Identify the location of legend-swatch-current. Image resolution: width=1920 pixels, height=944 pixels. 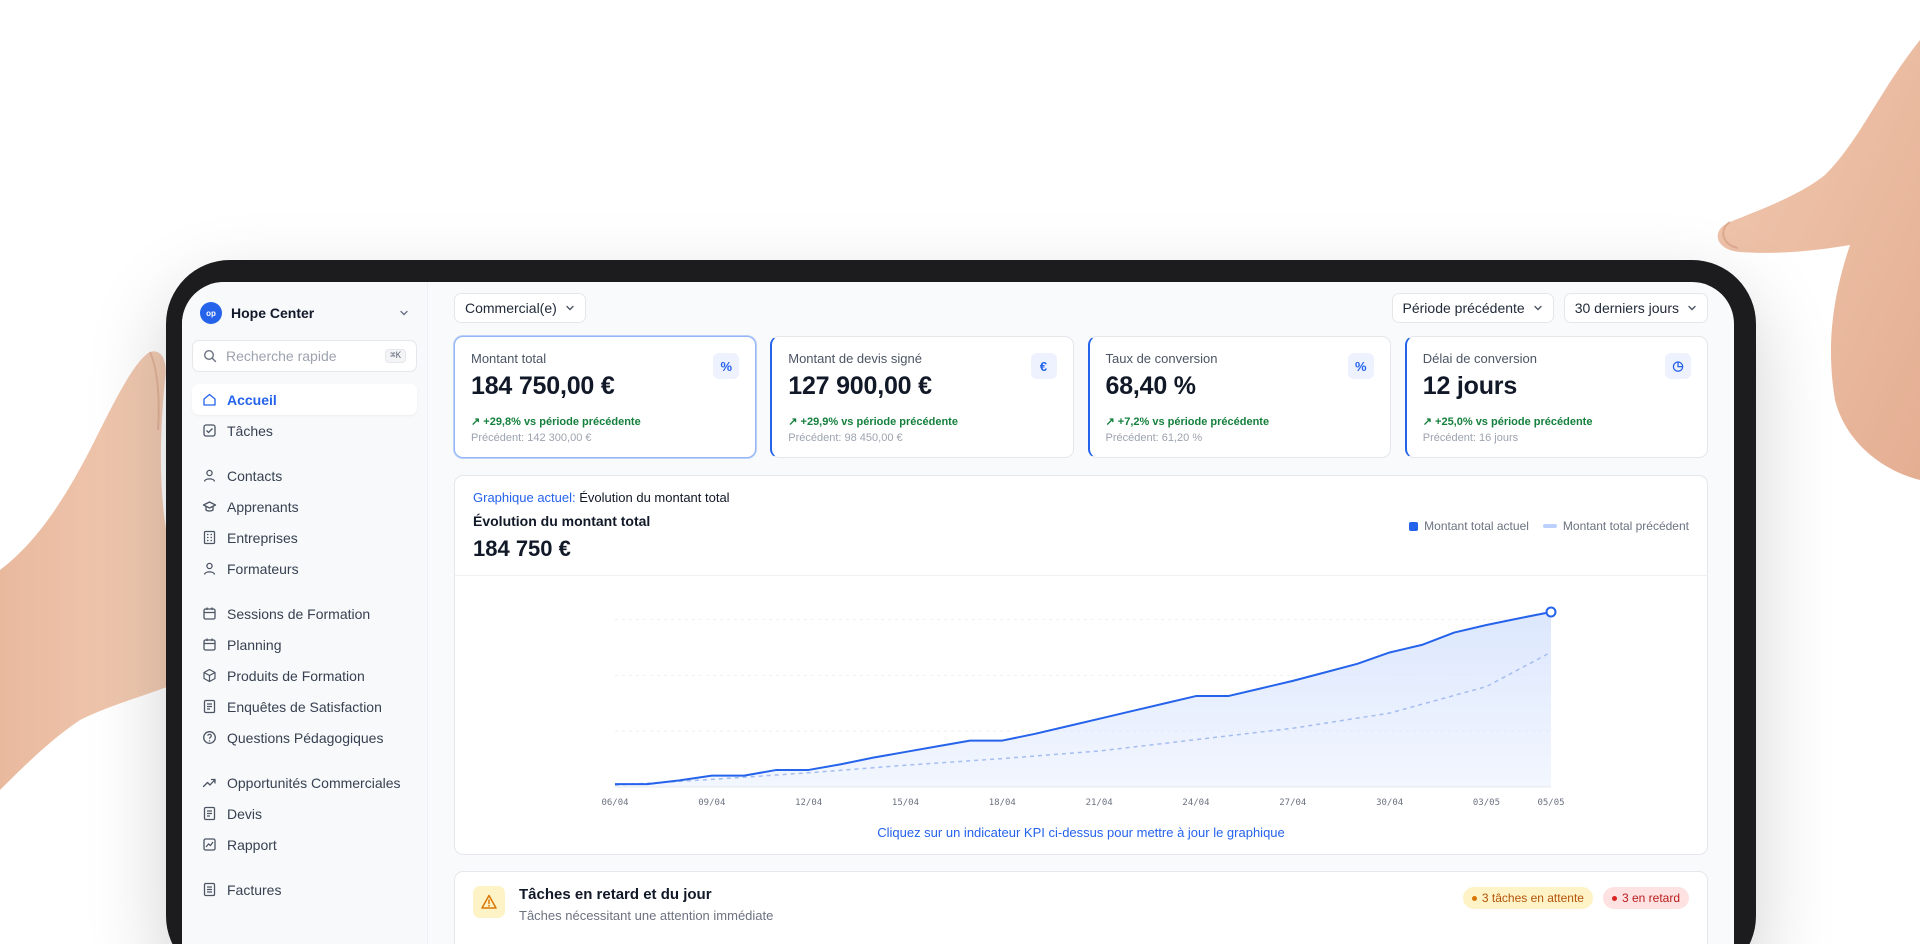
(1414, 526).